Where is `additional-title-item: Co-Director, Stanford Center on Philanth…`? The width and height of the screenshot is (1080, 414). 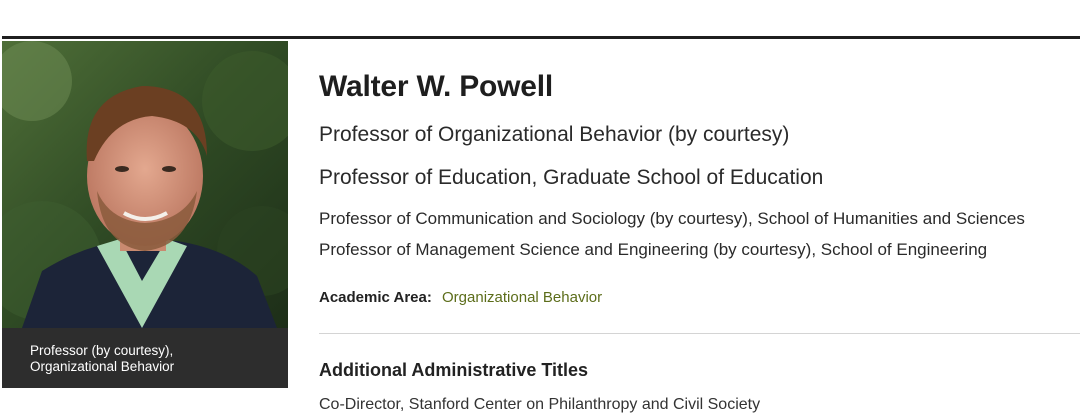
additional-title-item: Co-Director, Stanford Center on Philanth… is located at coordinates (540, 404).